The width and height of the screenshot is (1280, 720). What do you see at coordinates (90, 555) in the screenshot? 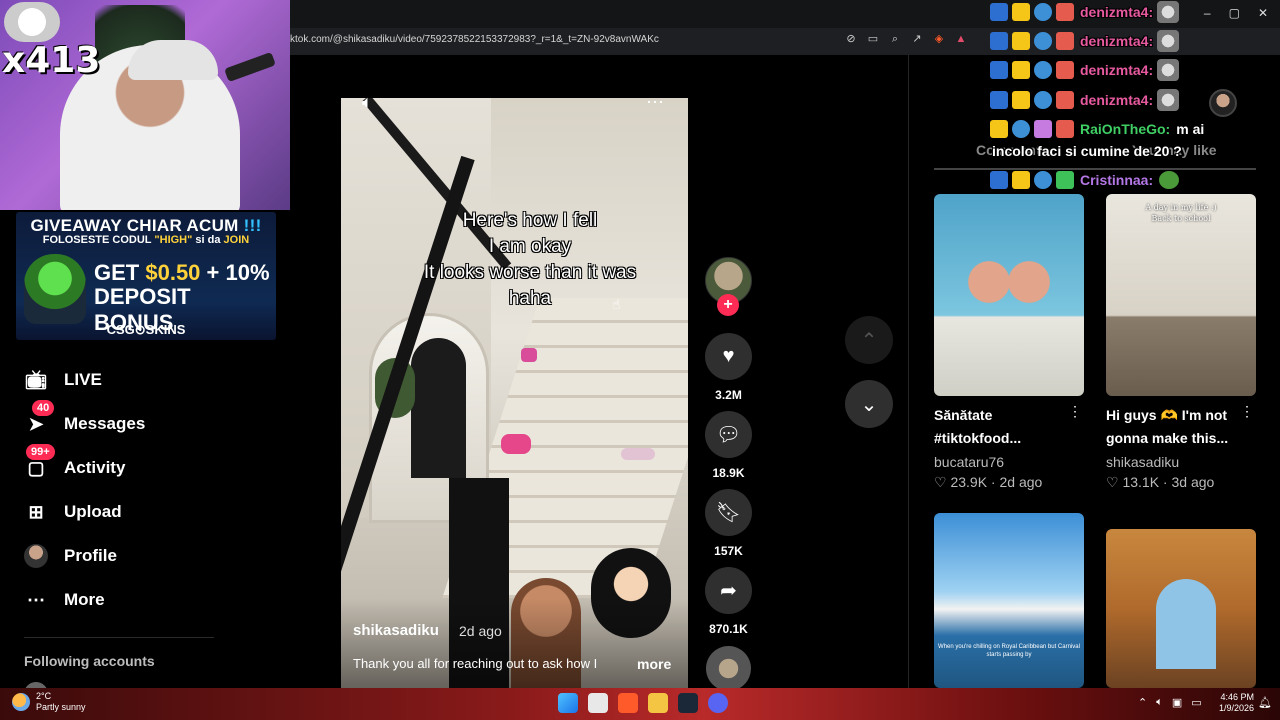
I see `sidebar-item-label: Profile` at bounding box center [90, 555].